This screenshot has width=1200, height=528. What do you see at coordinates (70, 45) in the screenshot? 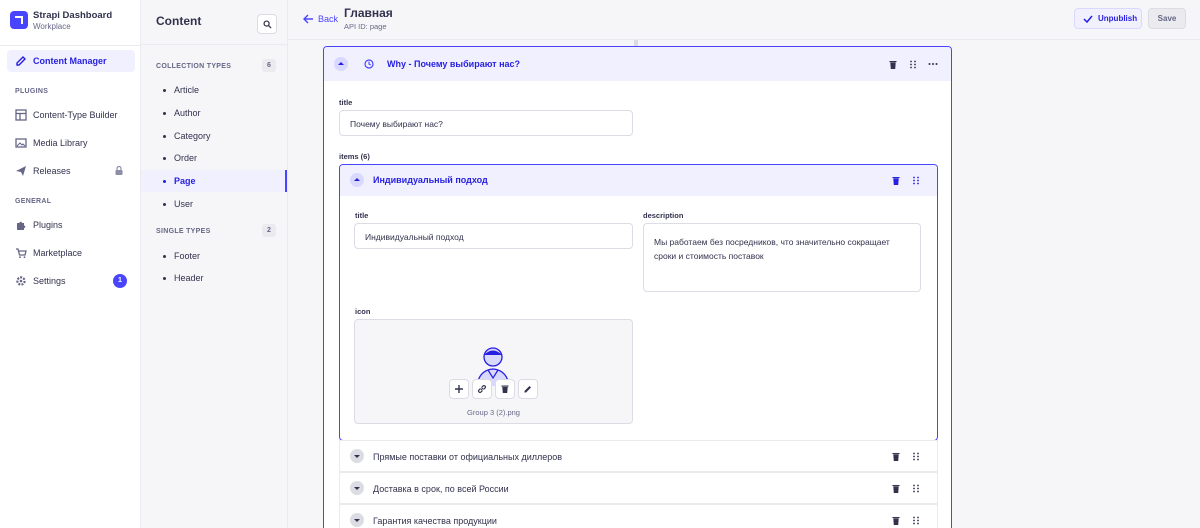
I see `nav-divider` at bounding box center [70, 45].